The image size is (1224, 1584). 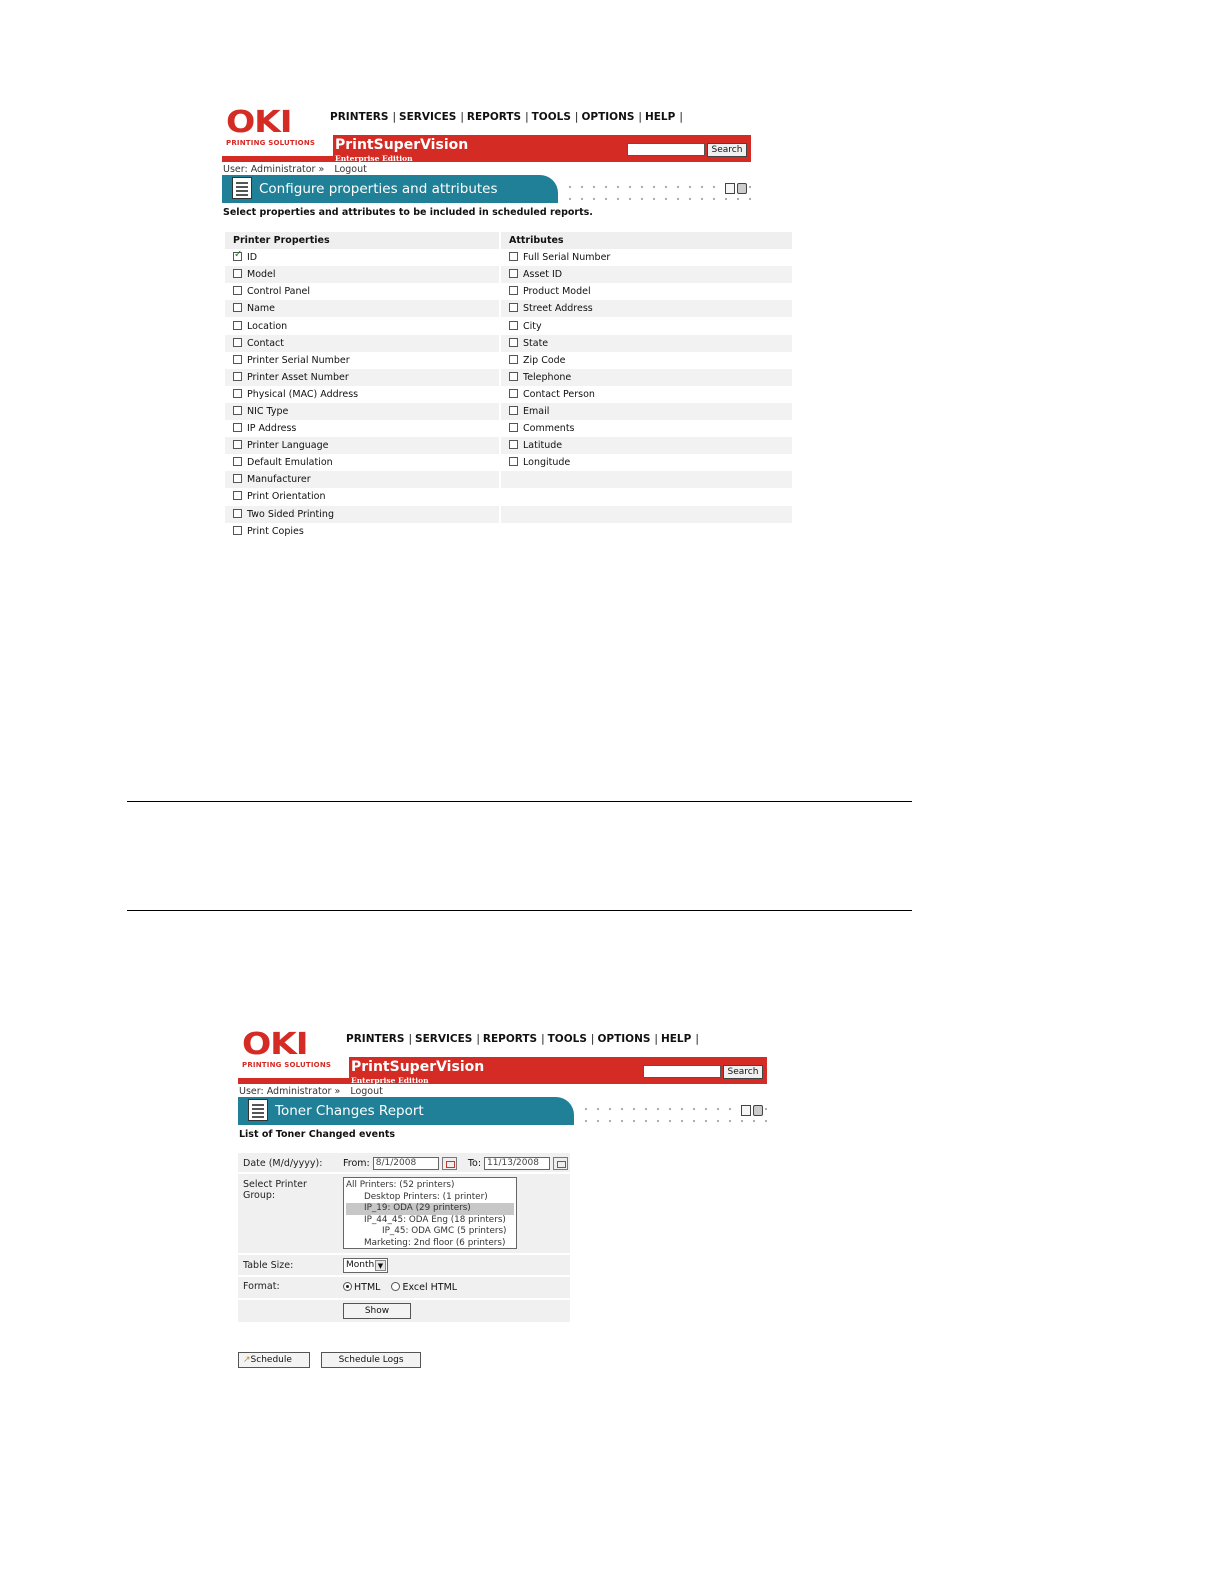 I want to click on property-label: ID, so click(x=252, y=258).